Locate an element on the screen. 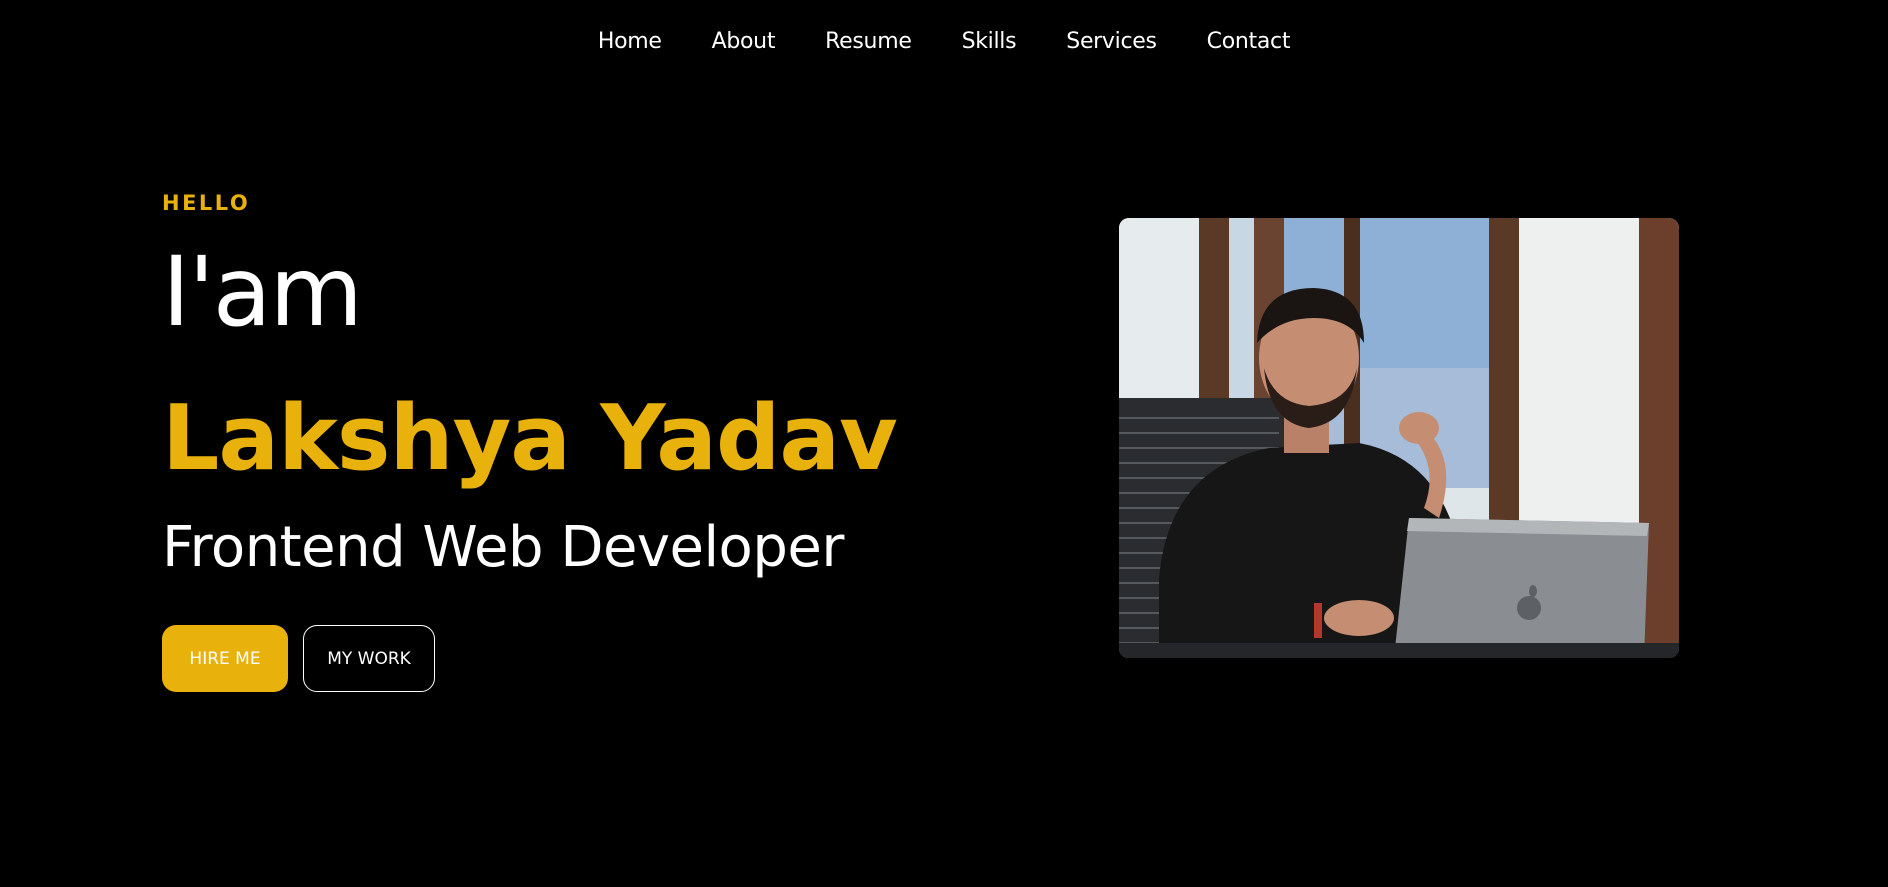  nav-about: About is located at coordinates (744, 42).